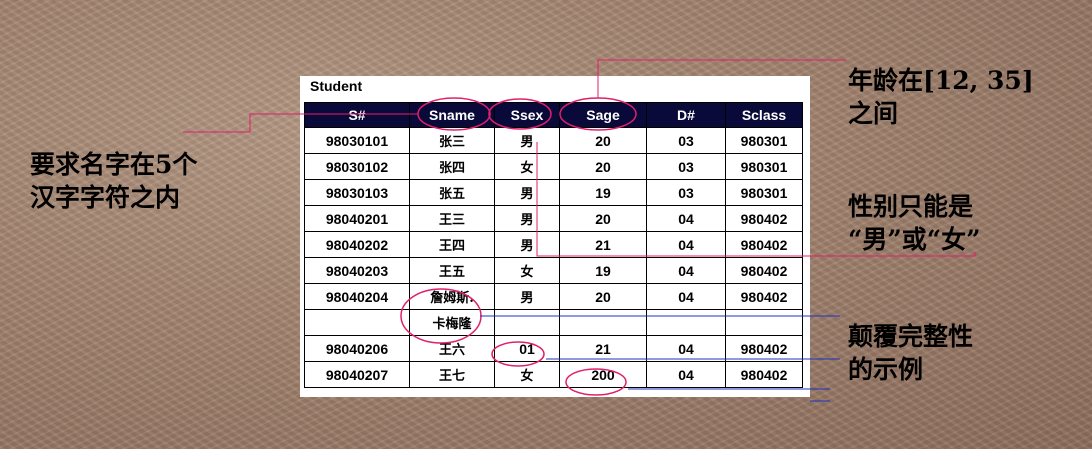  What do you see at coordinates (300, 123) in the screenshot?
I see `connector-name-rule` at bounding box center [300, 123].